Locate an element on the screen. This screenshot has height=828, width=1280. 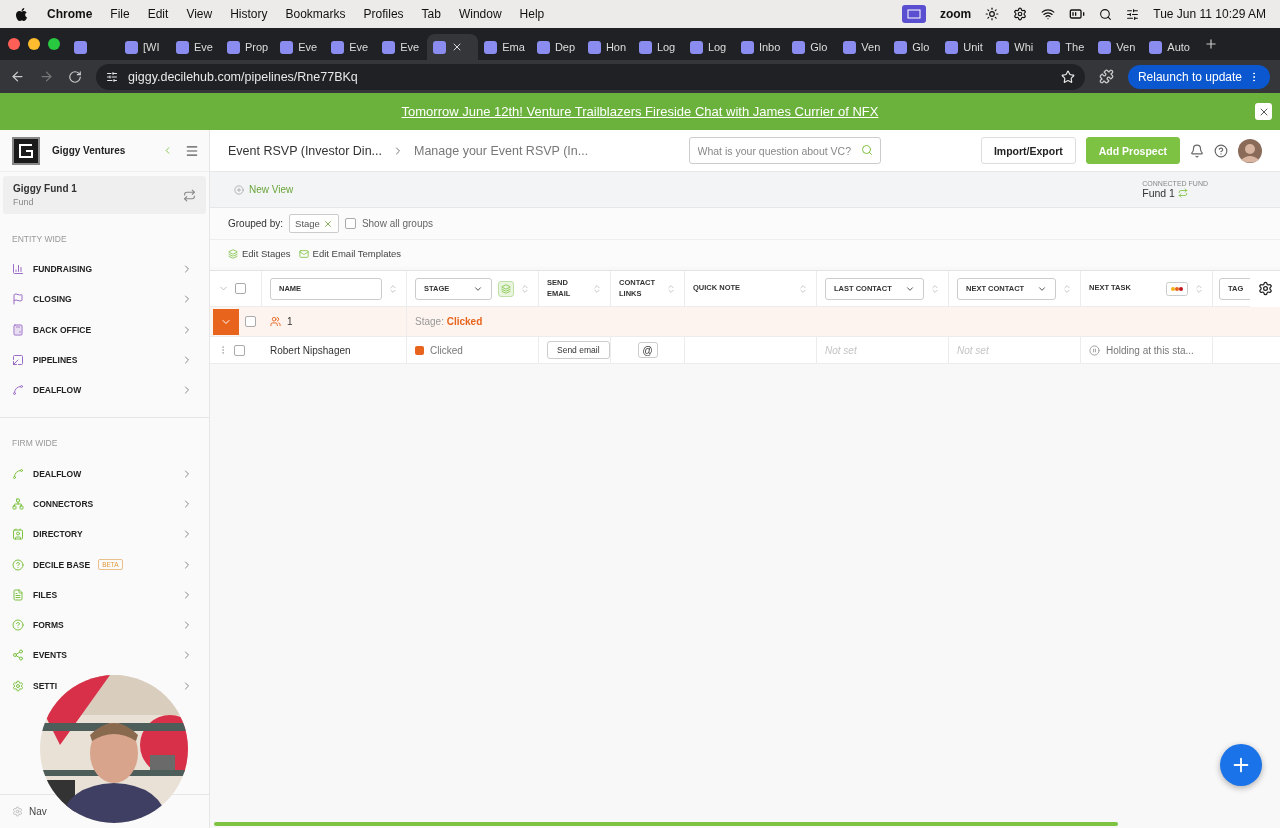
zoom-status-text: zoom is located at coordinates (955, 14).